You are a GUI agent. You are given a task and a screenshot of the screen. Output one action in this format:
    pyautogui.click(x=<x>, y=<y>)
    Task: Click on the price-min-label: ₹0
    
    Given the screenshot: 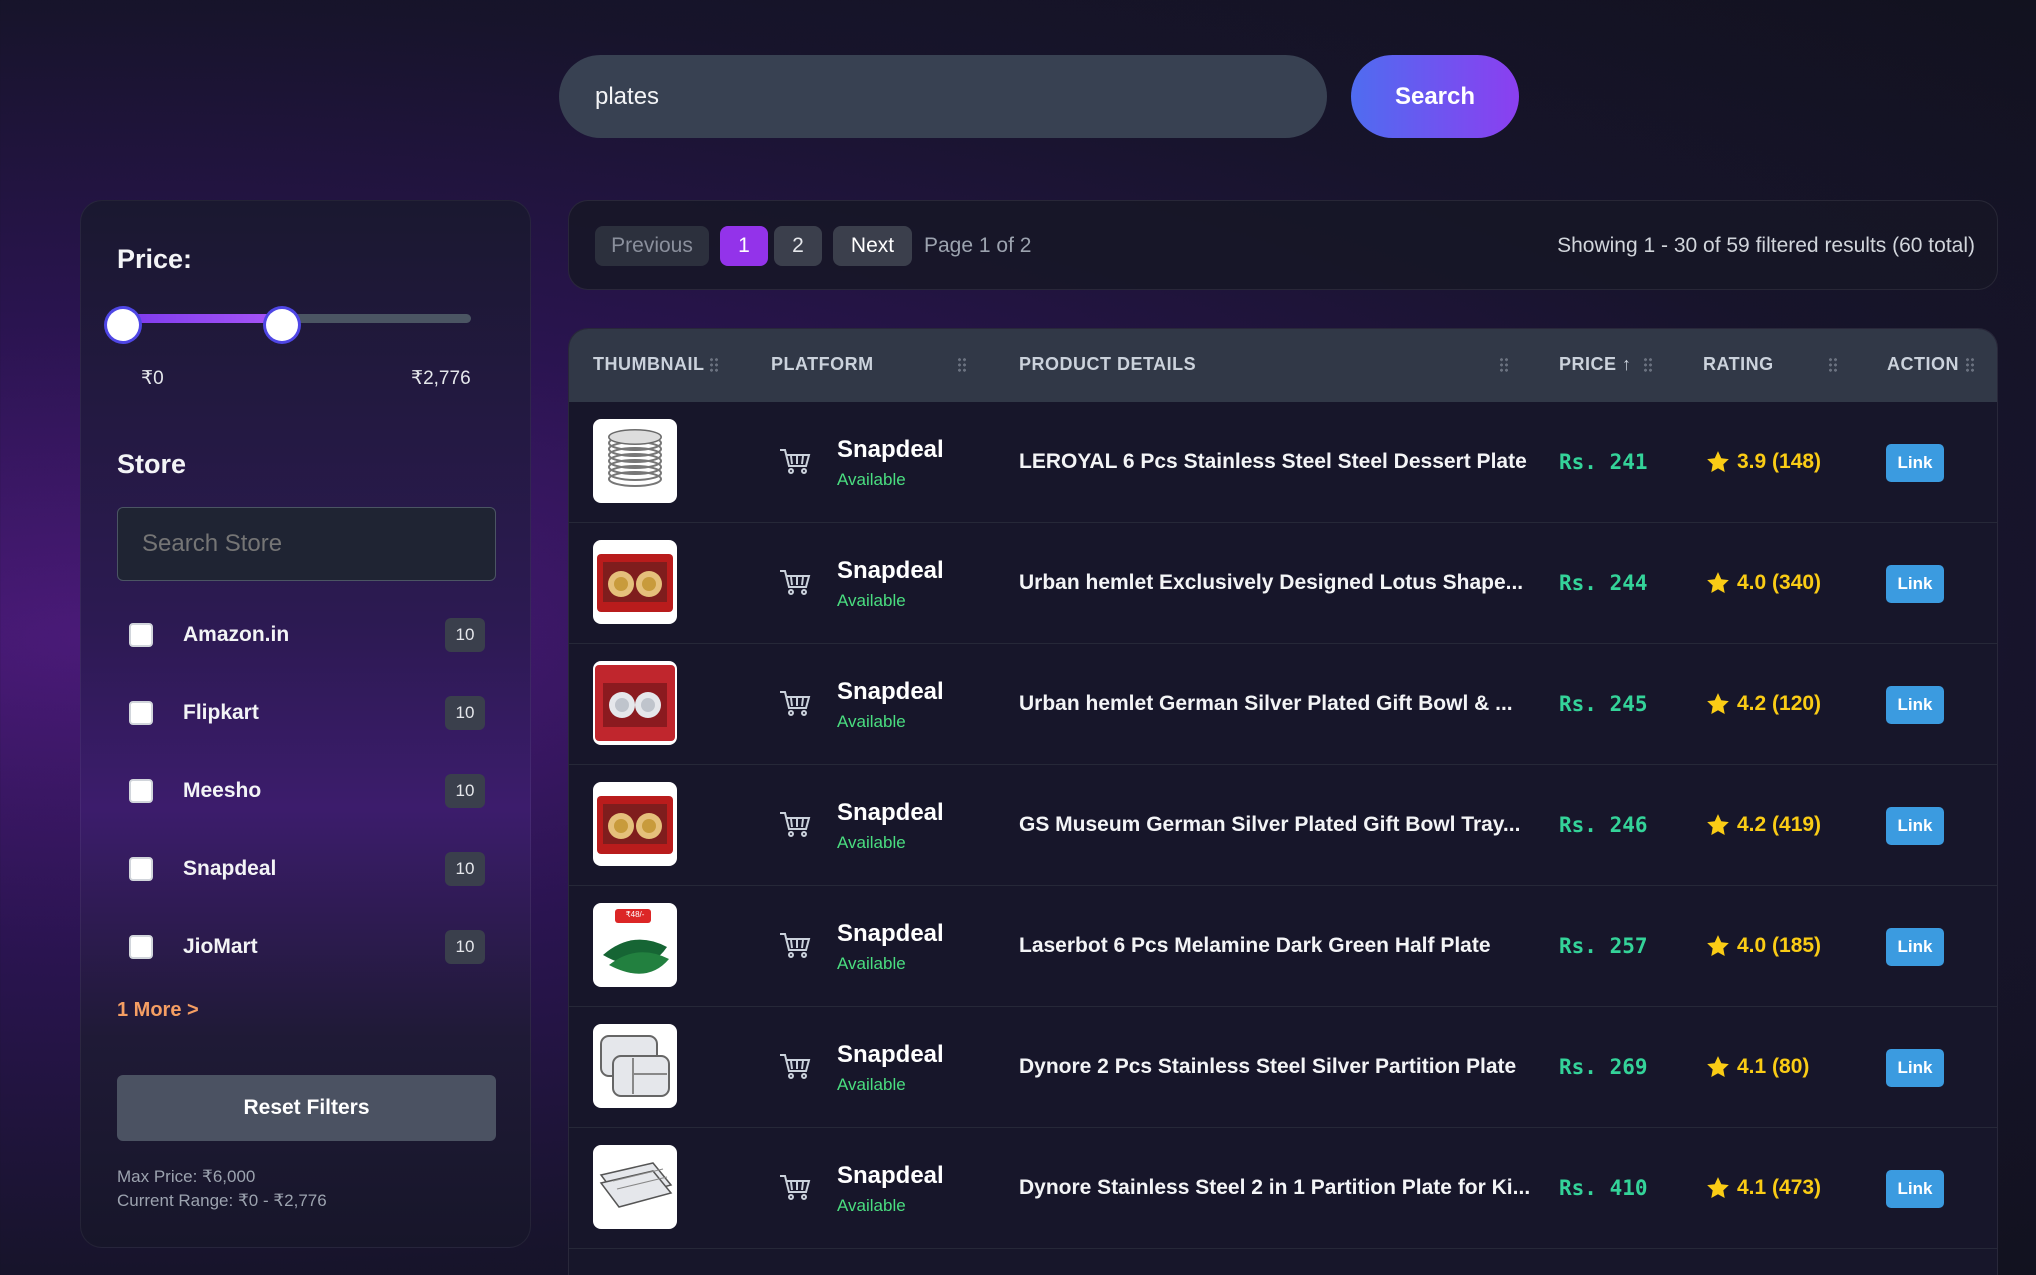 What is the action you would take?
    pyautogui.click(x=152, y=378)
    